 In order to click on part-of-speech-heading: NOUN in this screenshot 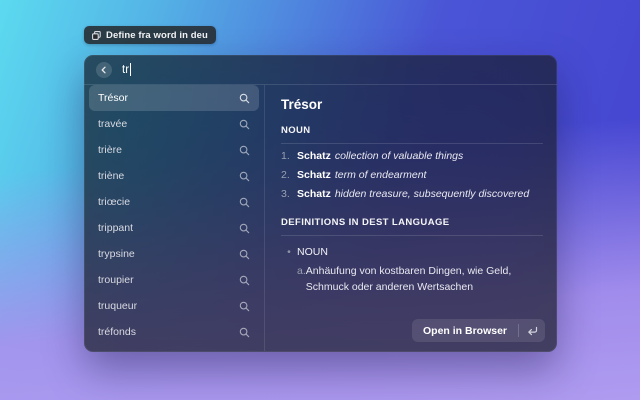, I will do `click(296, 130)`.